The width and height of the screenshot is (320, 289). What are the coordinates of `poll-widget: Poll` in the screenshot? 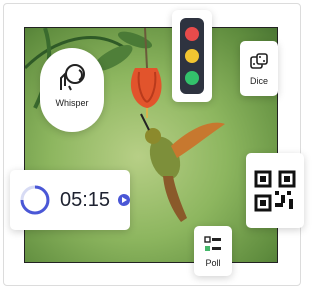 It's located at (213, 251).